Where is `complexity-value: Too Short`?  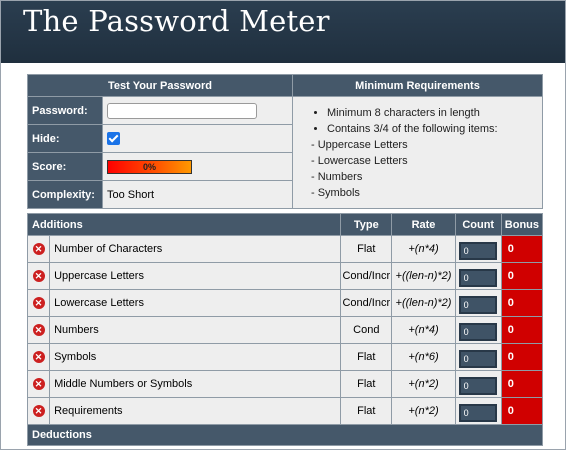
complexity-value: Too Short is located at coordinates (197, 194).